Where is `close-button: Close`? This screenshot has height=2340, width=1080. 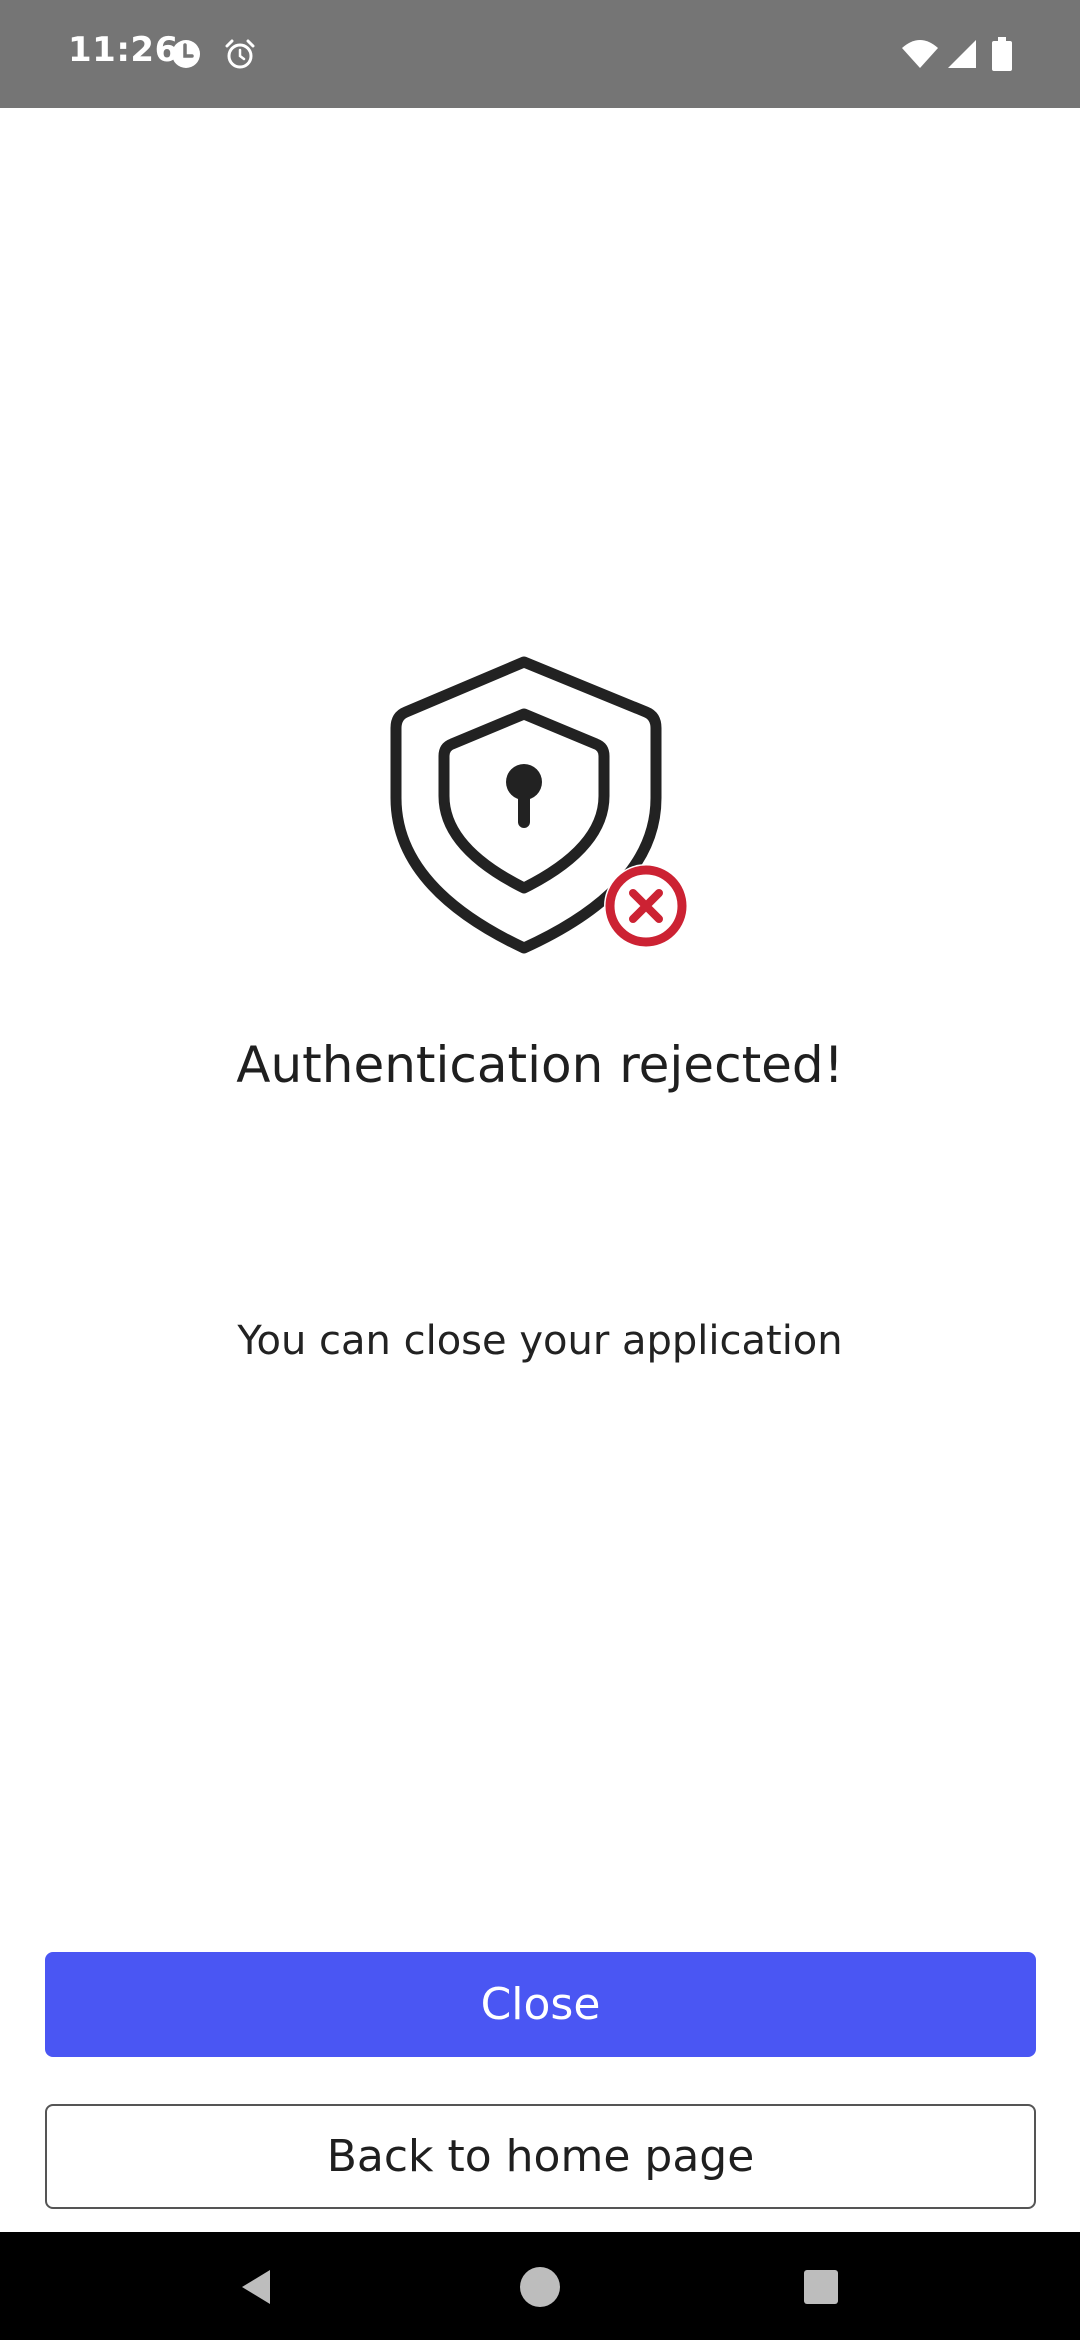 close-button: Close is located at coordinates (540, 2004).